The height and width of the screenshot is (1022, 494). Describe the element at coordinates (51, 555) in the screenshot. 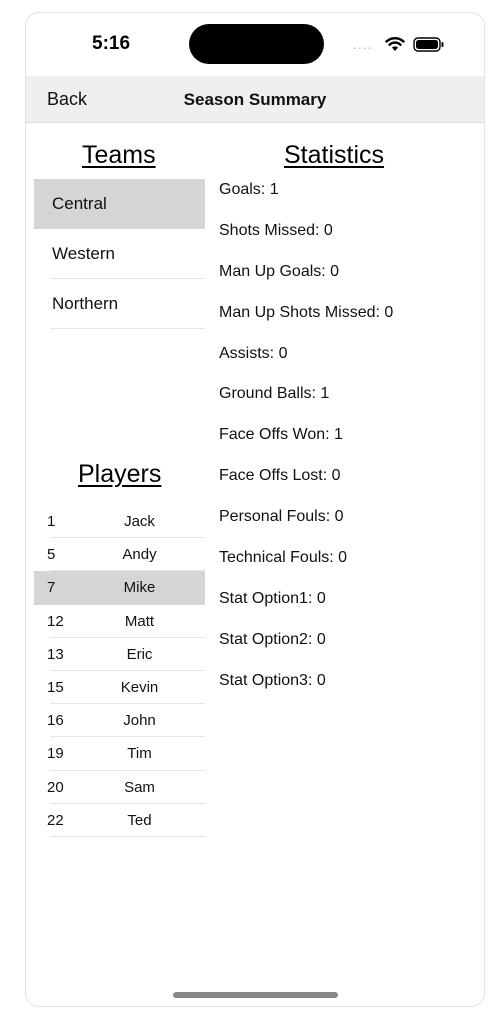

I see `player-number: 5` at that location.